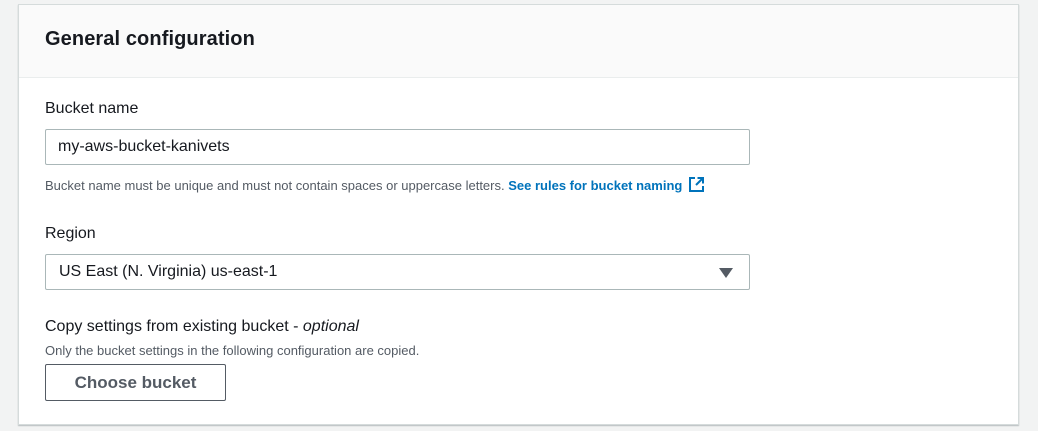 This screenshot has width=1038, height=431. I want to click on optional-tag: optional, so click(330, 326).